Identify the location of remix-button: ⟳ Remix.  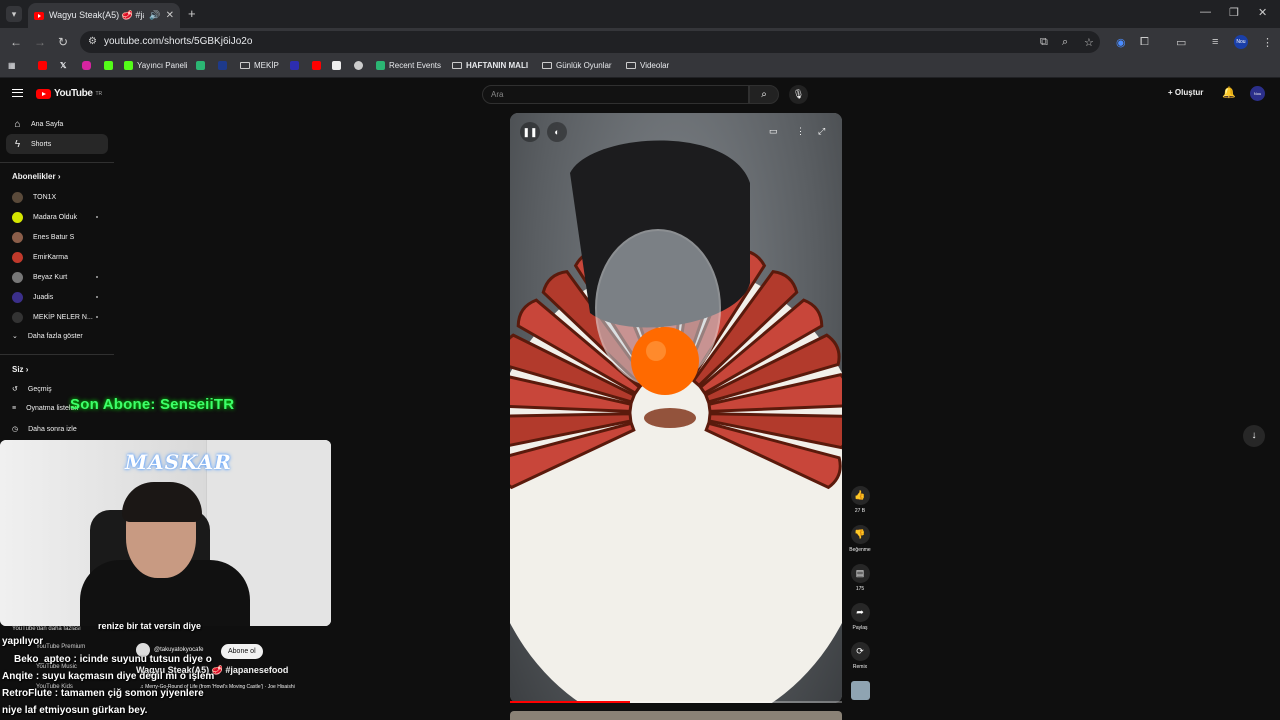
(860, 656).